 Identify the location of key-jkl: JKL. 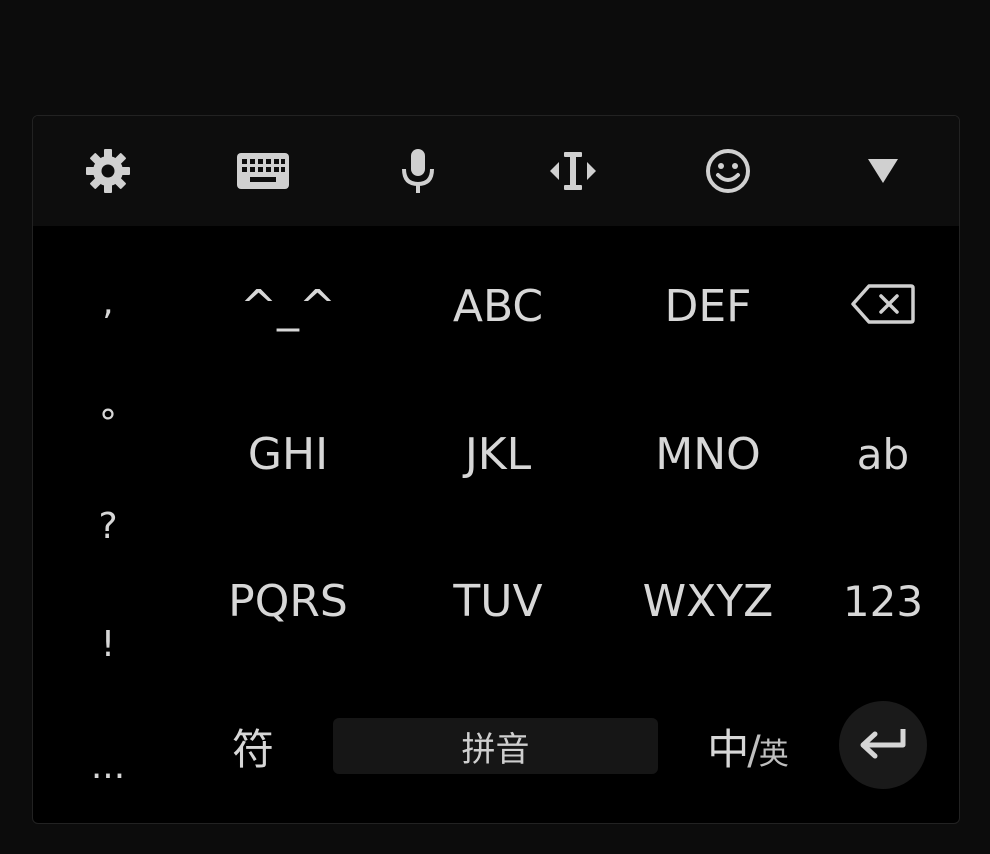
(498, 454).